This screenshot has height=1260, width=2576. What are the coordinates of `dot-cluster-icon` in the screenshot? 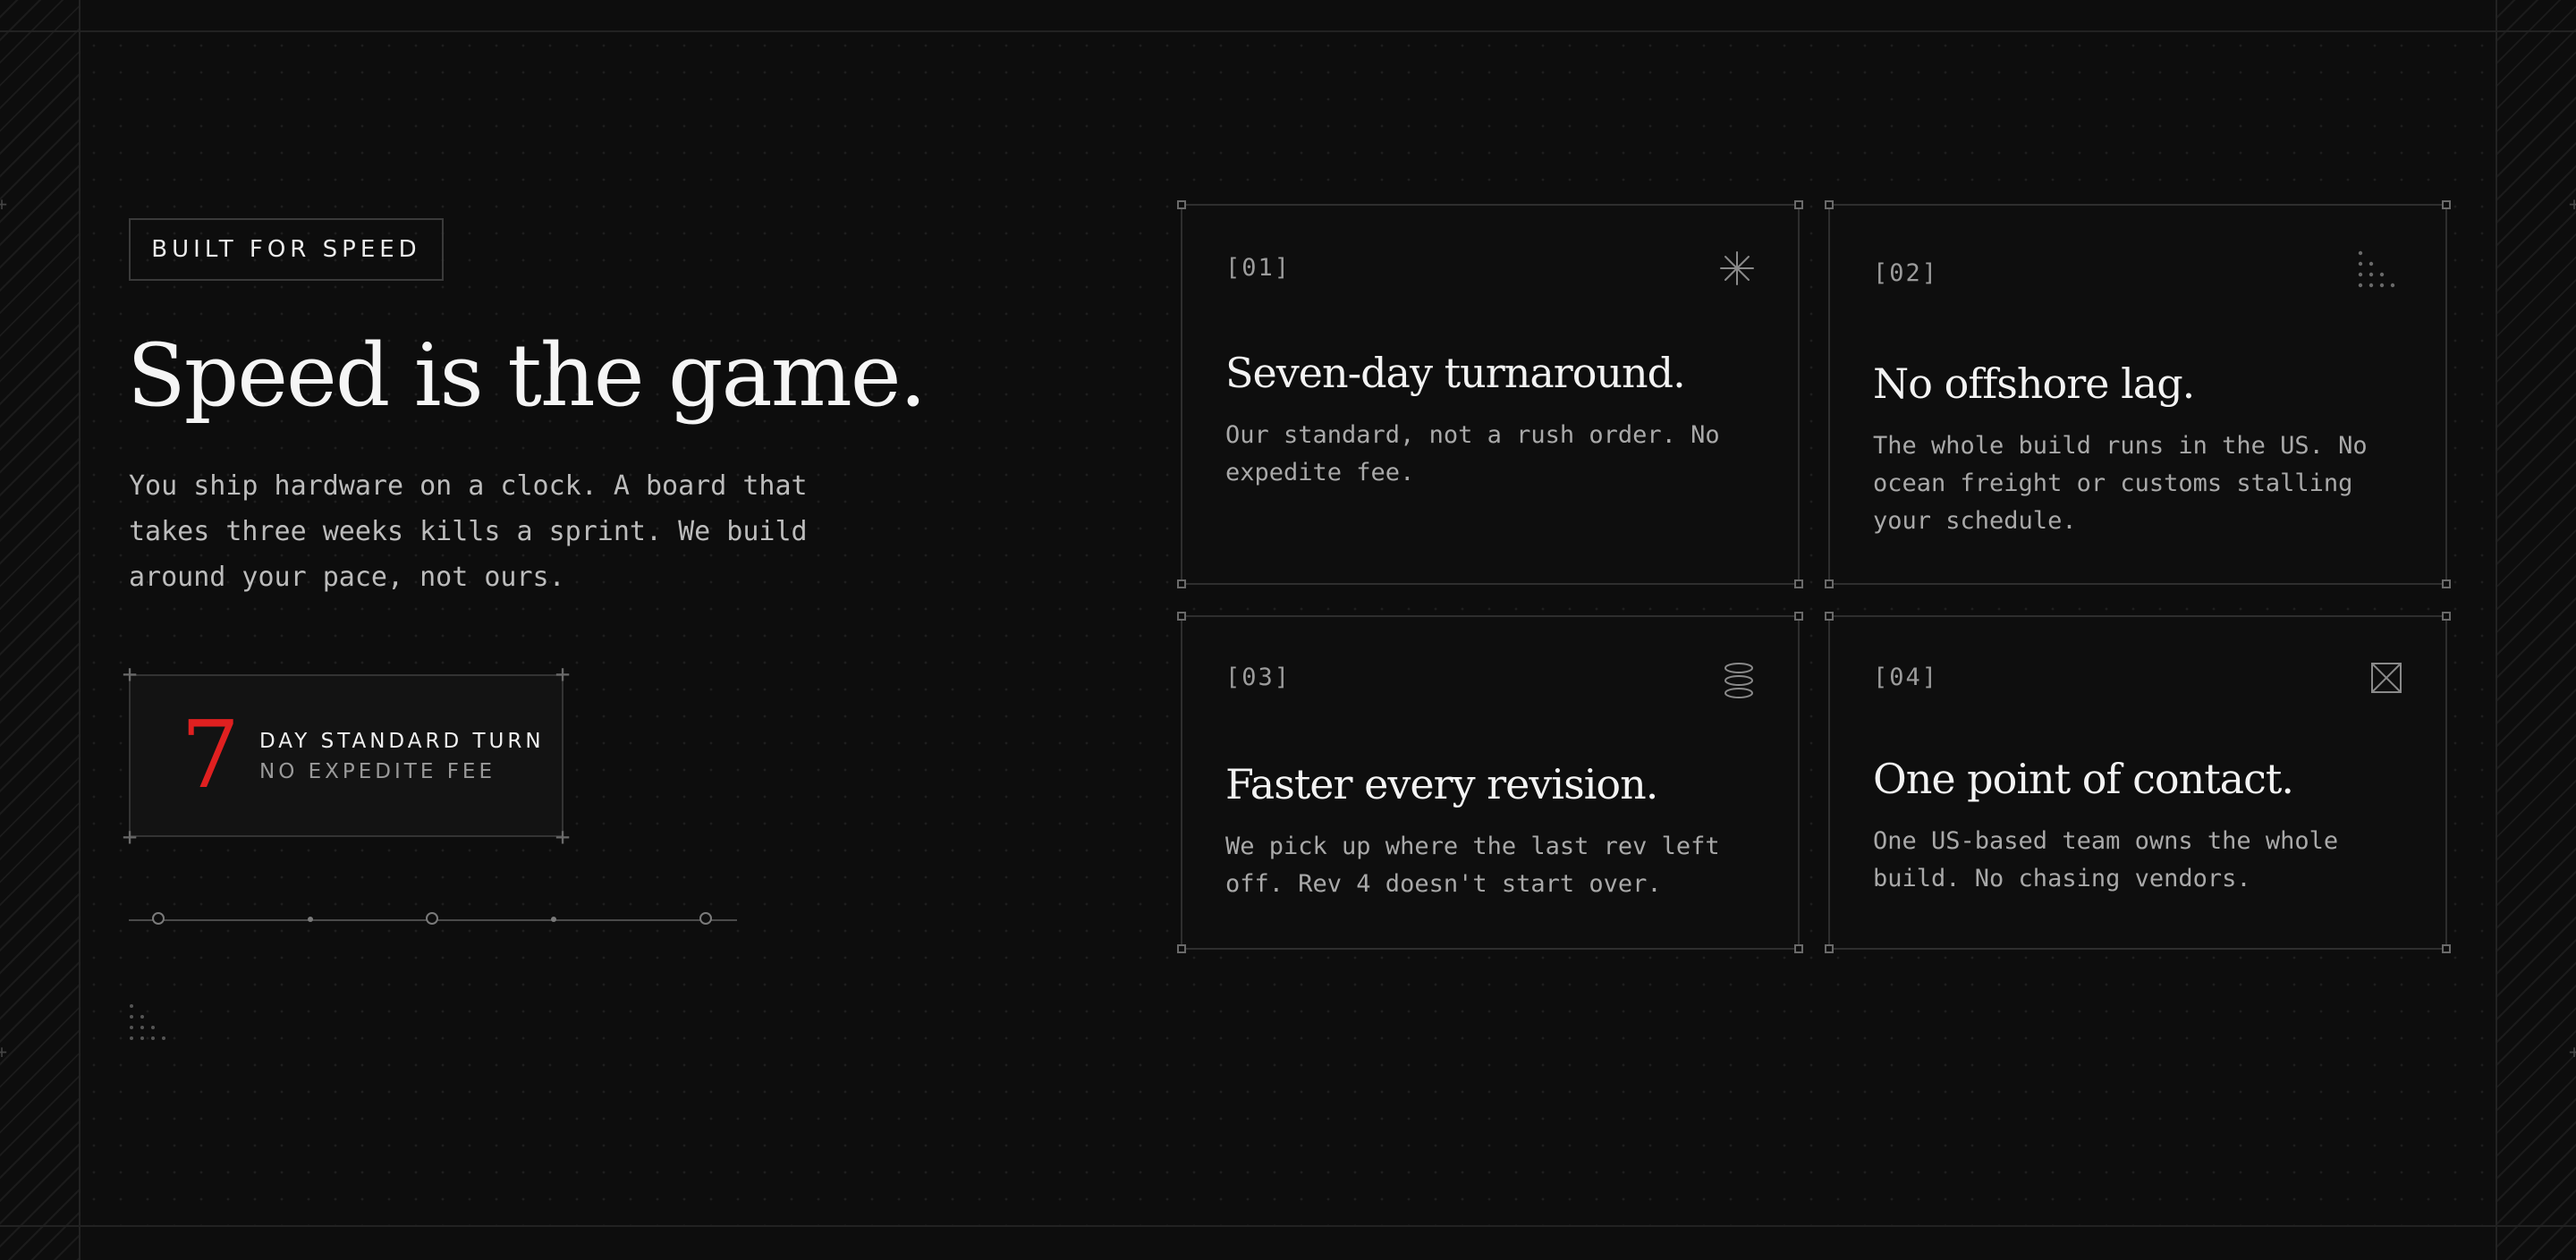 It's located at (147, 1022).